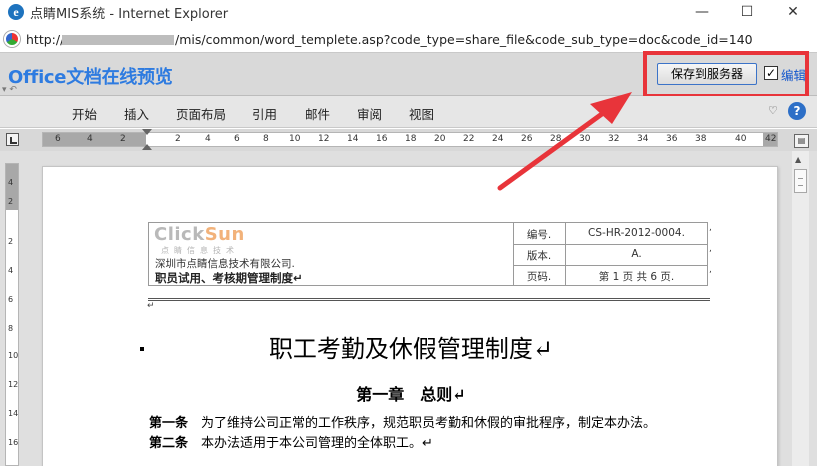  I want to click on url-prefix: http://, so click(45, 39).